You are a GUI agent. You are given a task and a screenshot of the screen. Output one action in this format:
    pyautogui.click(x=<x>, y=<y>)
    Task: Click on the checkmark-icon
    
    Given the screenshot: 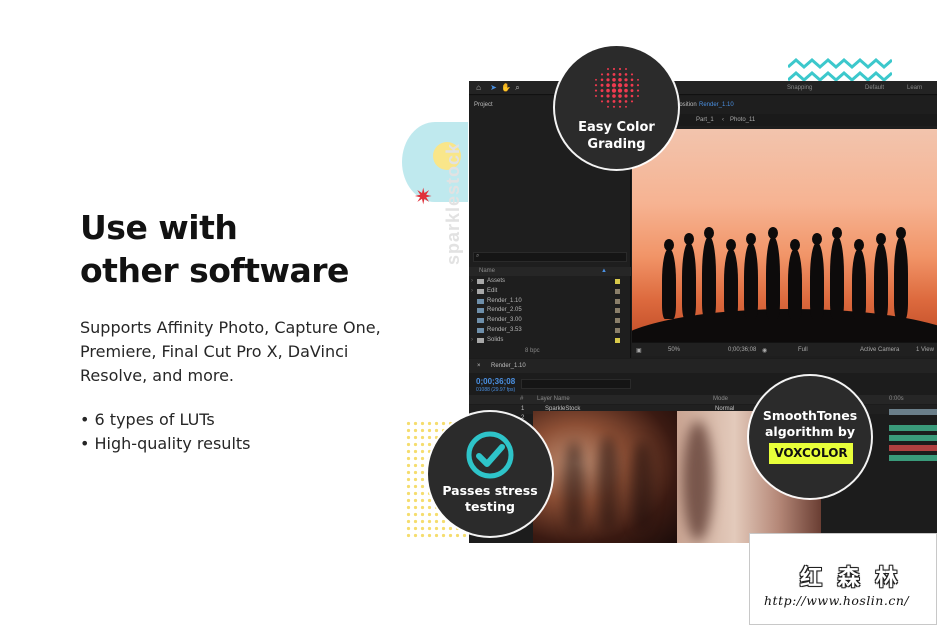 What is the action you would take?
    pyautogui.click(x=490, y=455)
    